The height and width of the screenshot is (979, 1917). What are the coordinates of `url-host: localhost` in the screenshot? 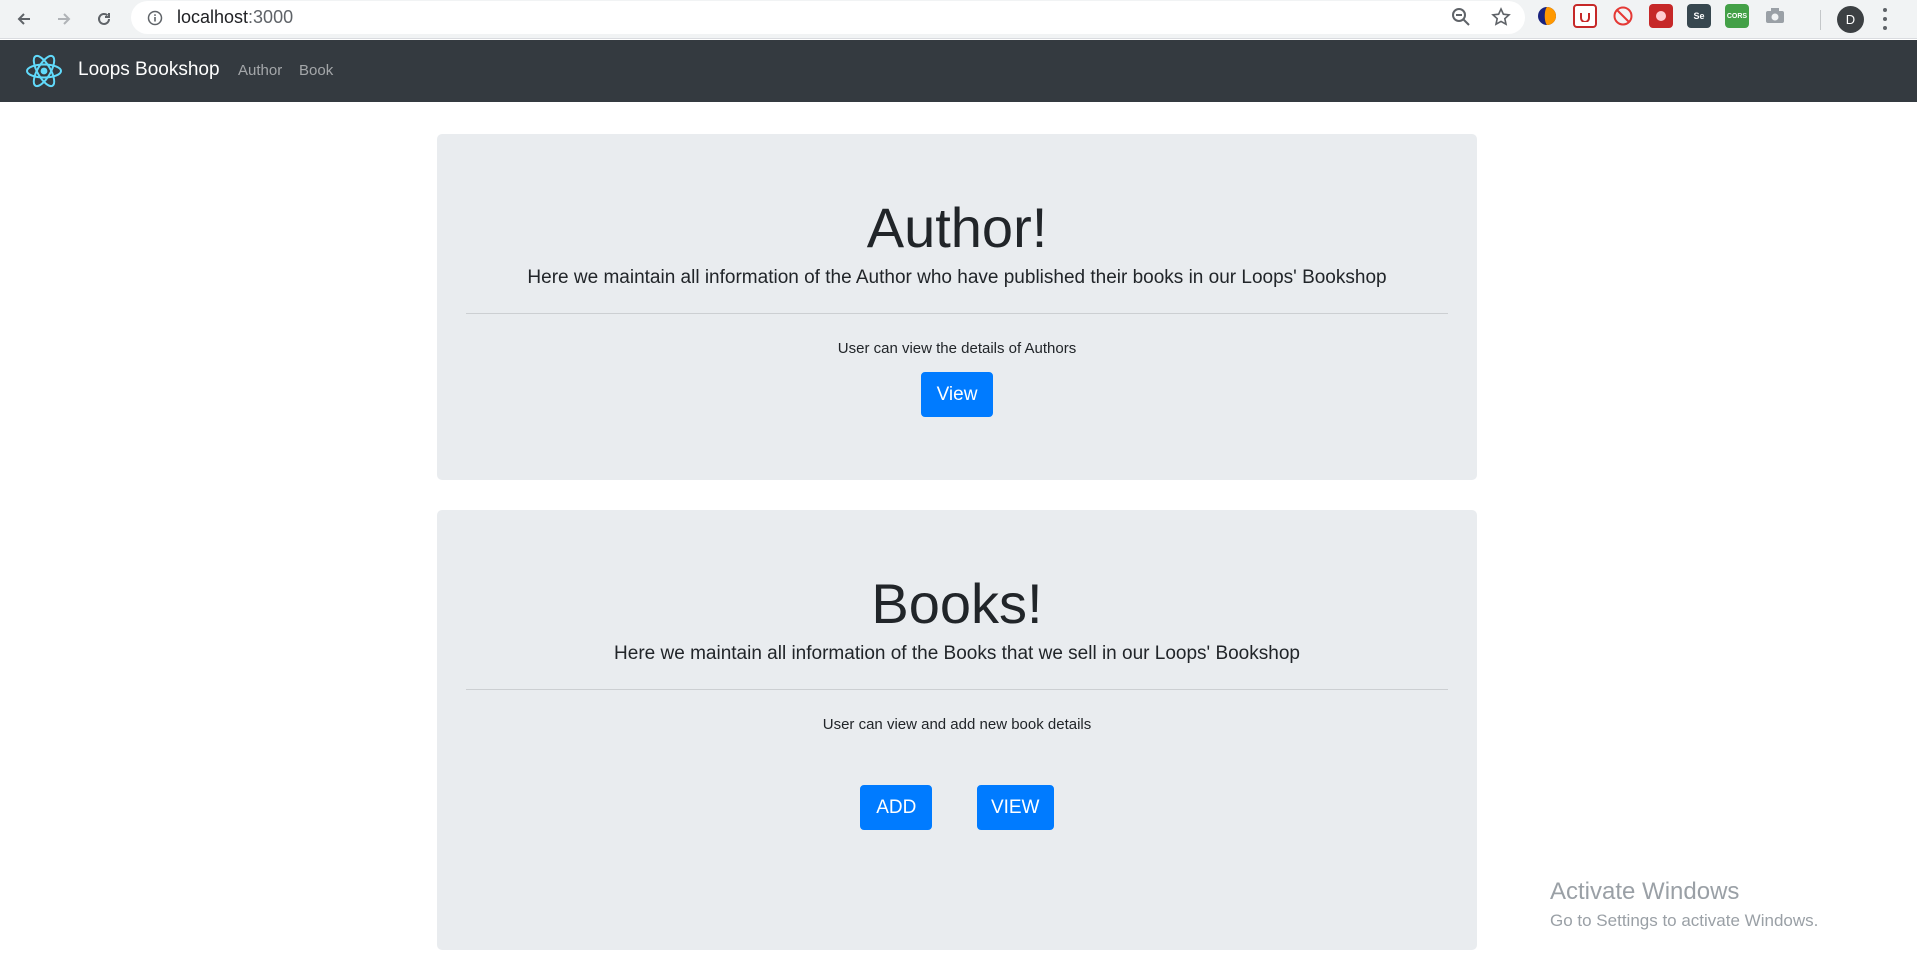 It's located at (213, 17).